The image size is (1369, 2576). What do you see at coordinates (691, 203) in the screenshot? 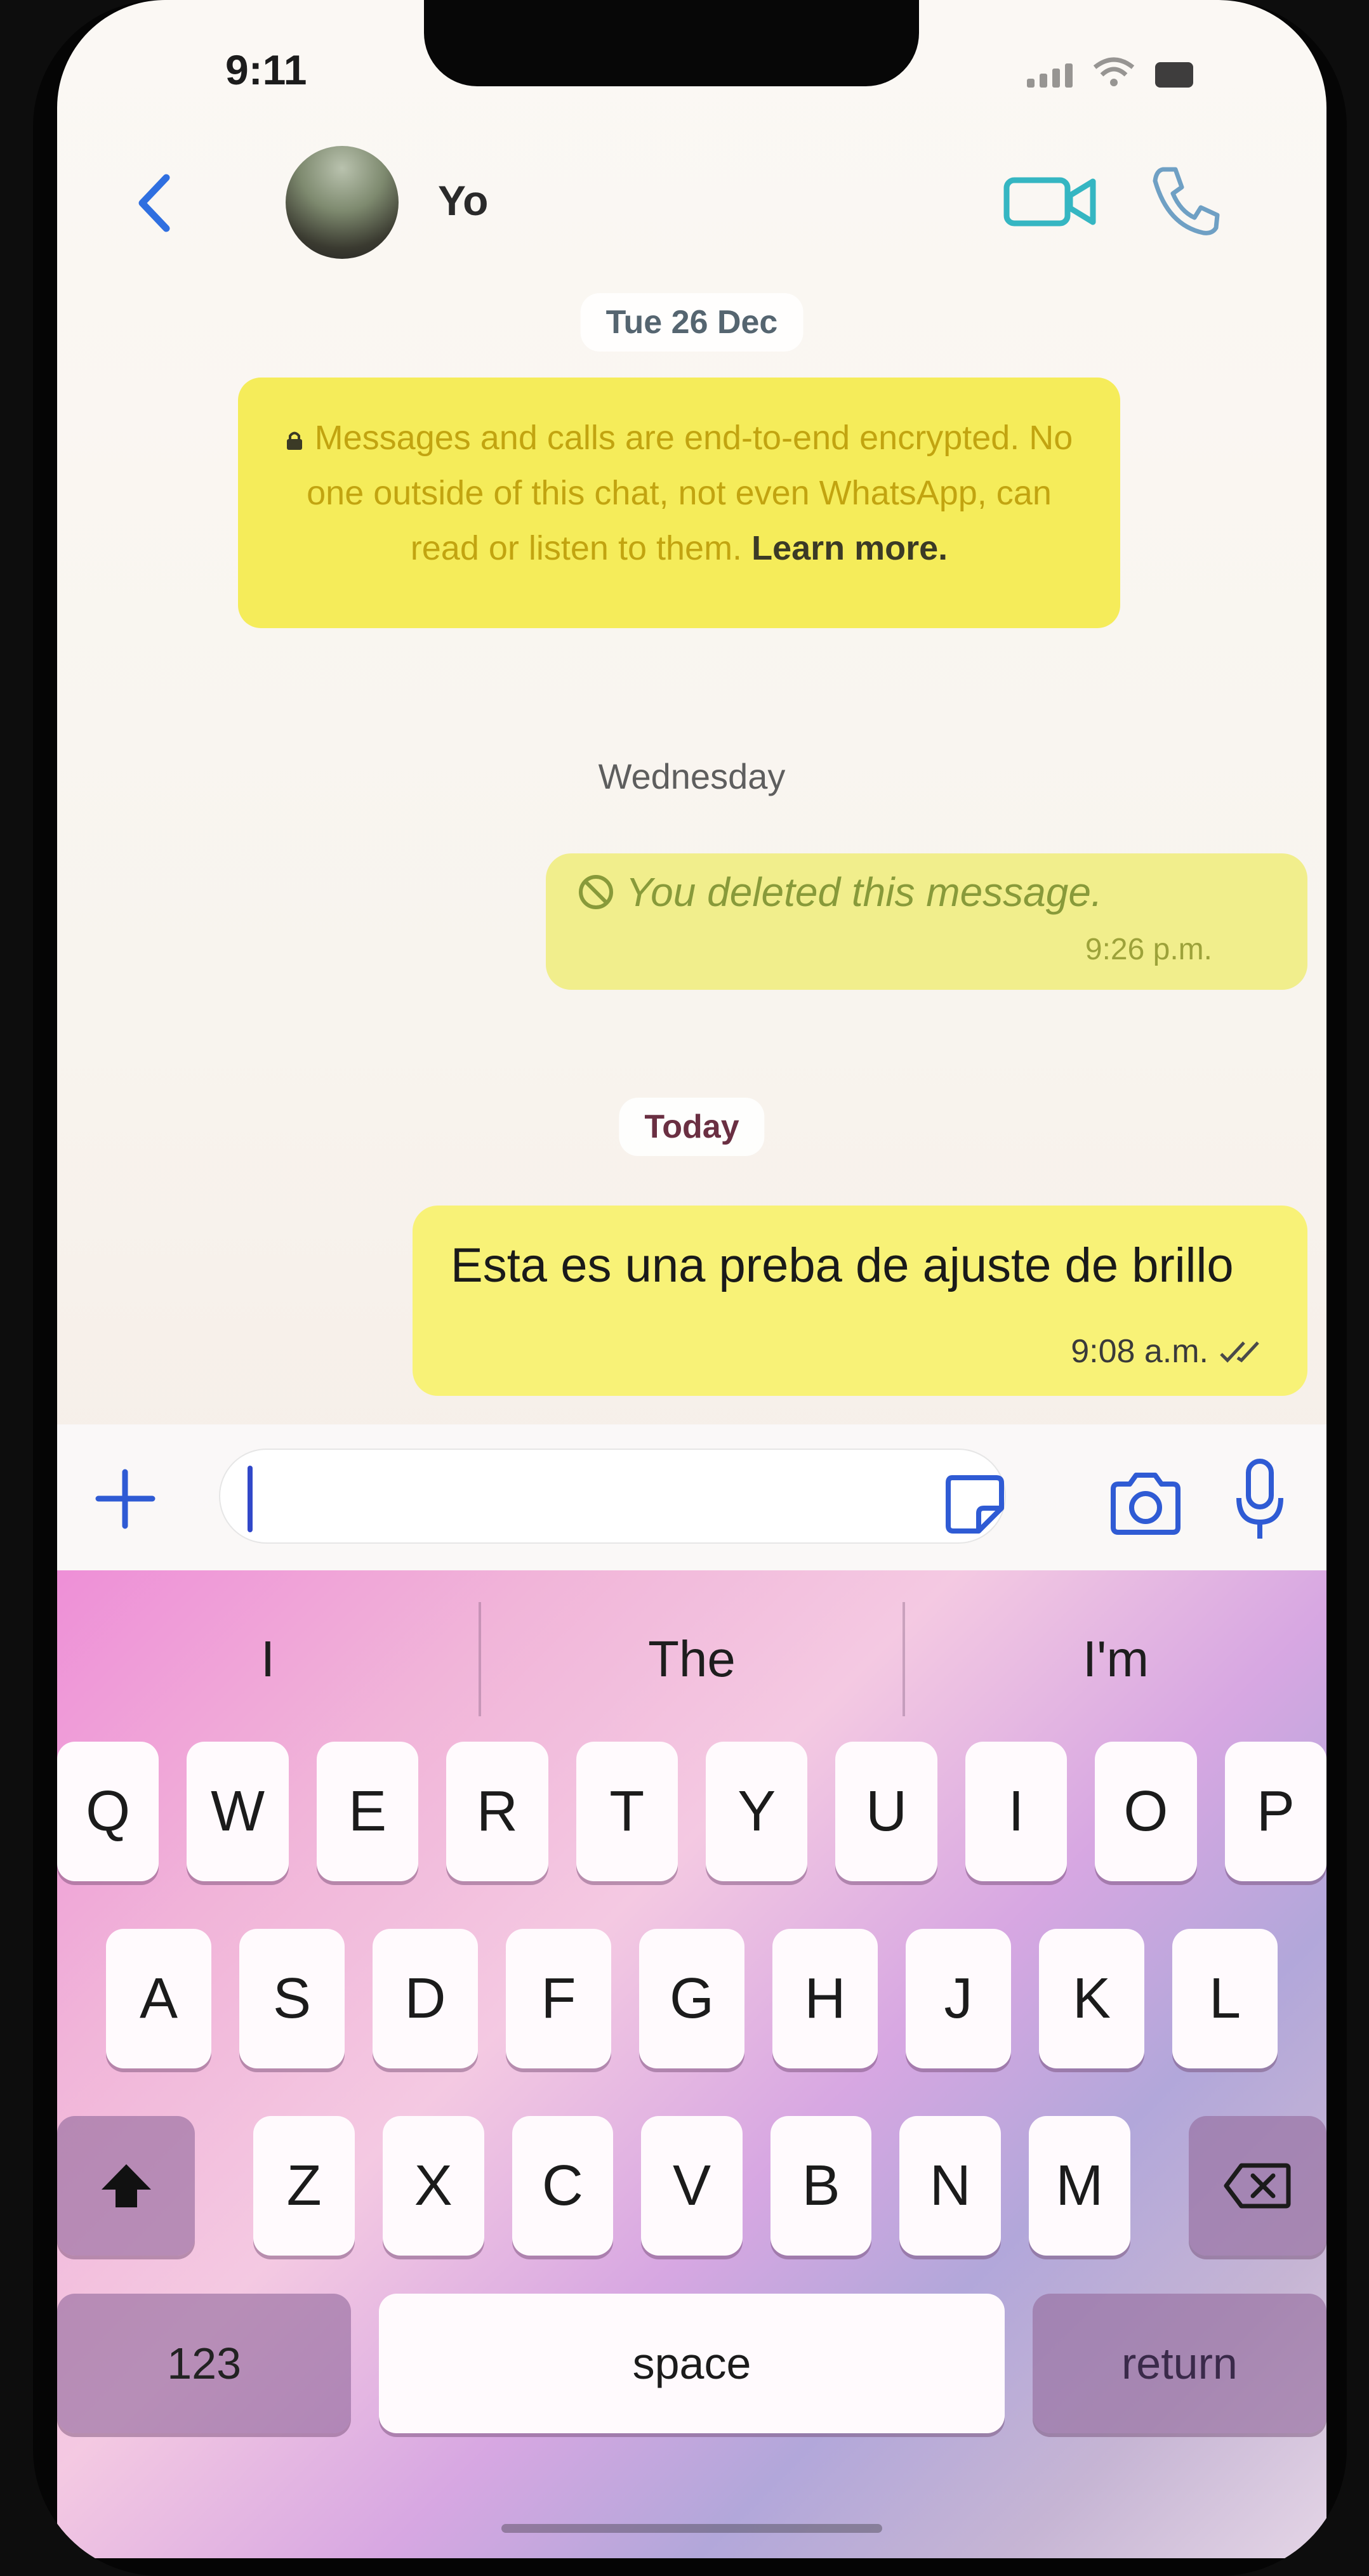
I see `chat-header: Yo` at bounding box center [691, 203].